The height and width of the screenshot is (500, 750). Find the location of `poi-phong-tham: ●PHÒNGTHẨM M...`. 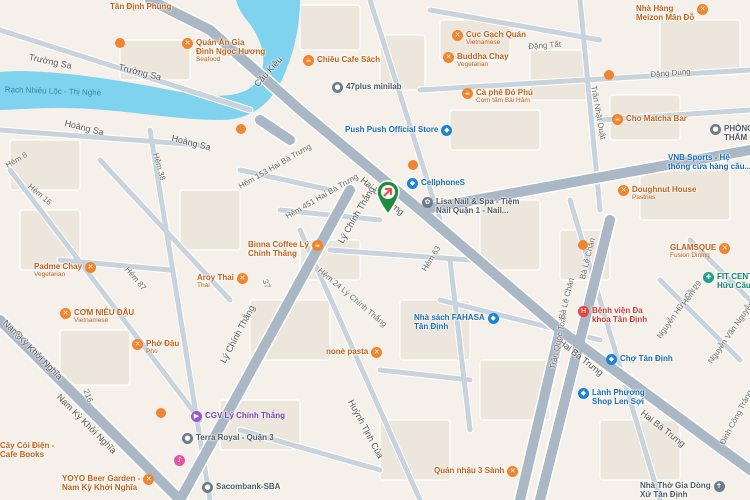

poi-phong-tham: ●PHÒNGTHẨM M... is located at coordinates (730, 133).